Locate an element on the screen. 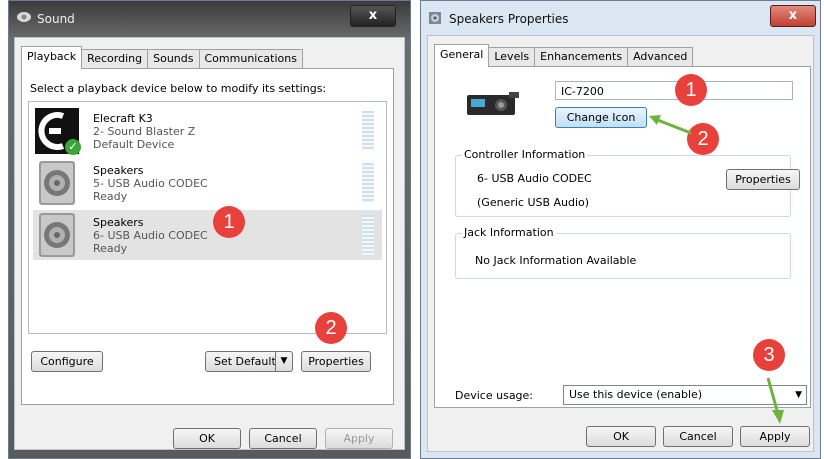 Image resolution: width=824 pixels, height=459 pixels. jack-info-text: No Jack Information Available is located at coordinates (556, 260).